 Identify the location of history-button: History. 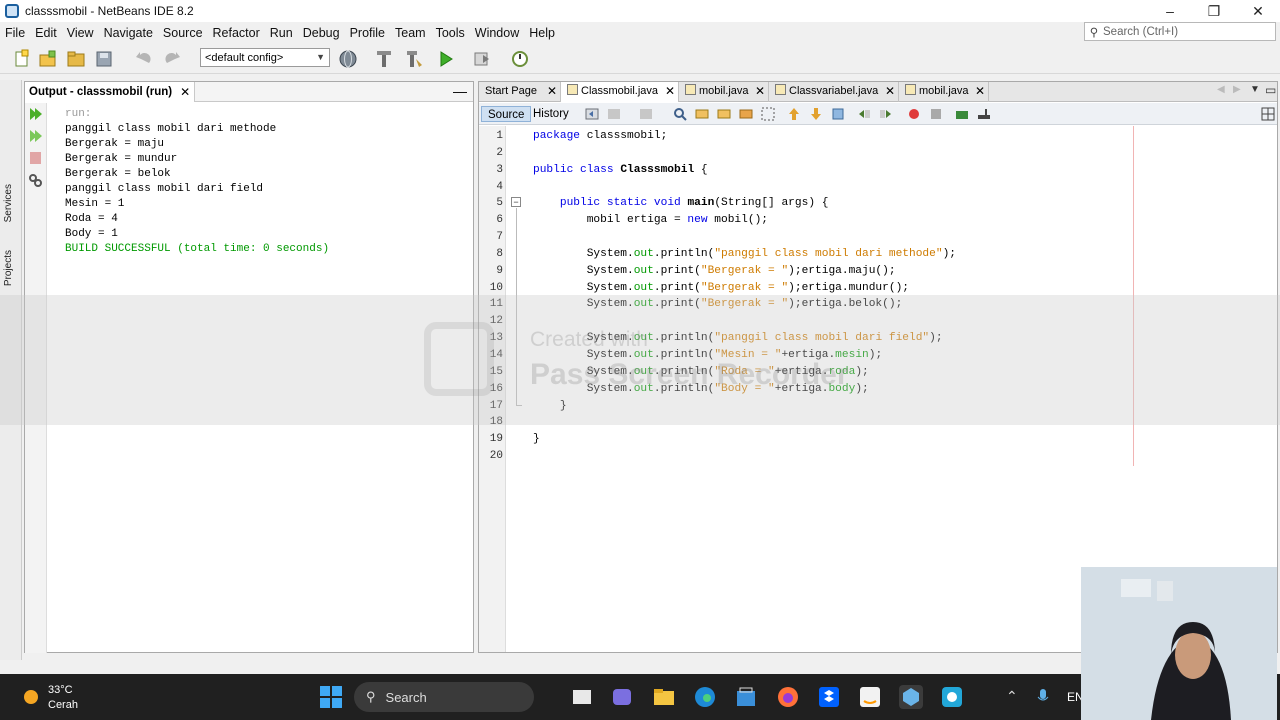
(551, 114).